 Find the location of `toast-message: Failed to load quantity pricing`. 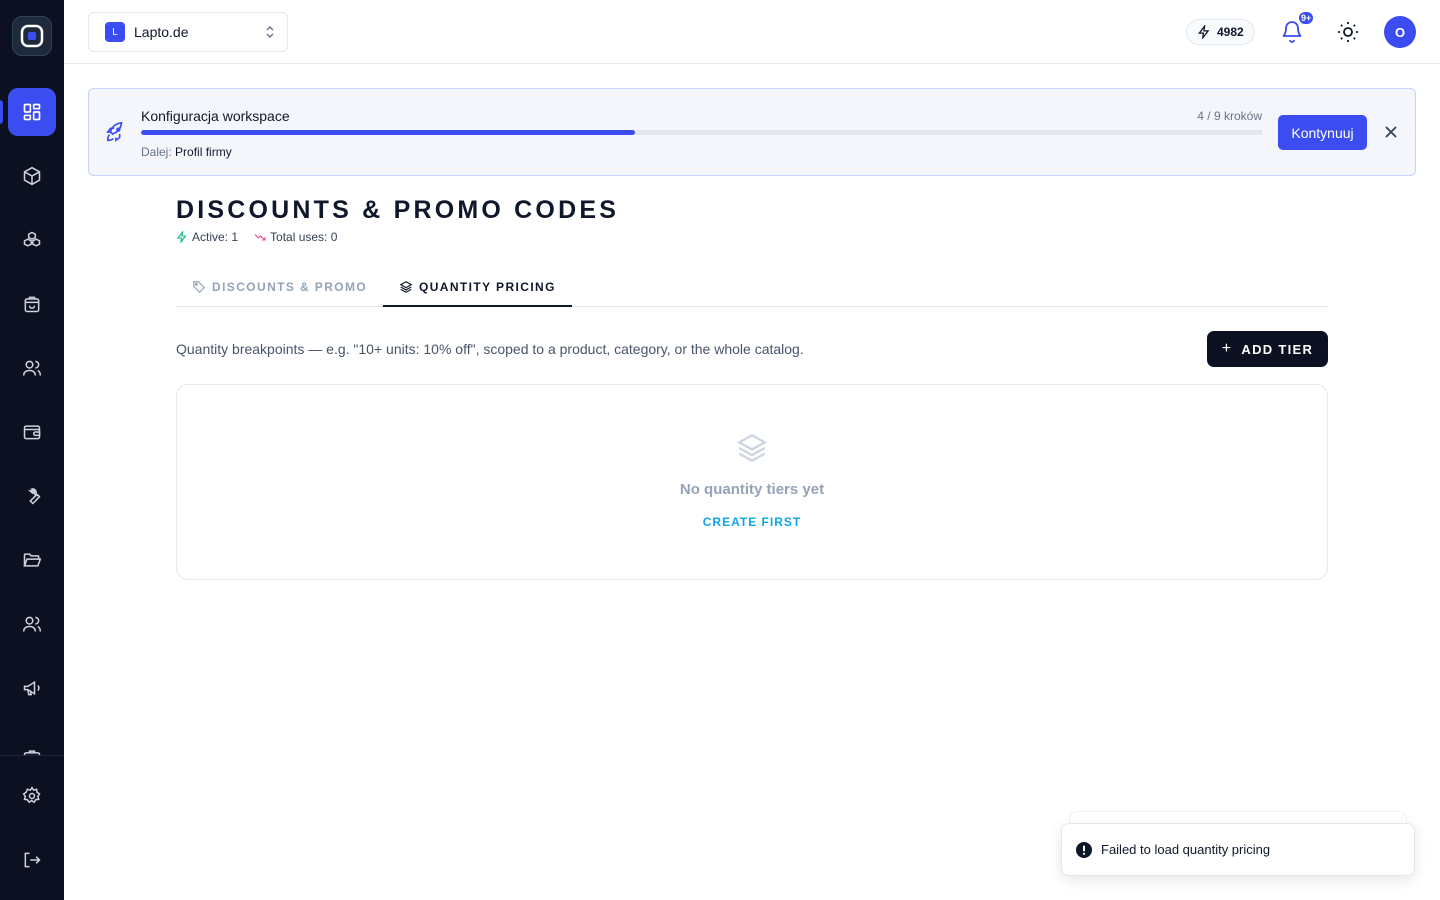

toast-message: Failed to load quantity pricing is located at coordinates (1186, 849).